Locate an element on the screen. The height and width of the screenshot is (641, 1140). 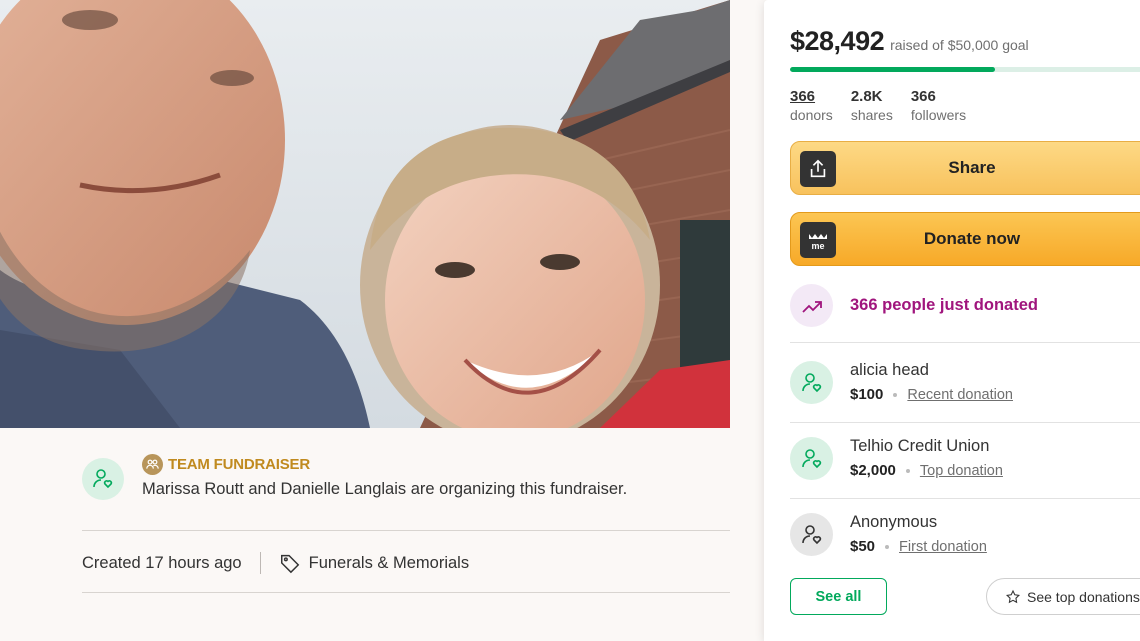
stat-label: followers is located at coordinates (938, 115).